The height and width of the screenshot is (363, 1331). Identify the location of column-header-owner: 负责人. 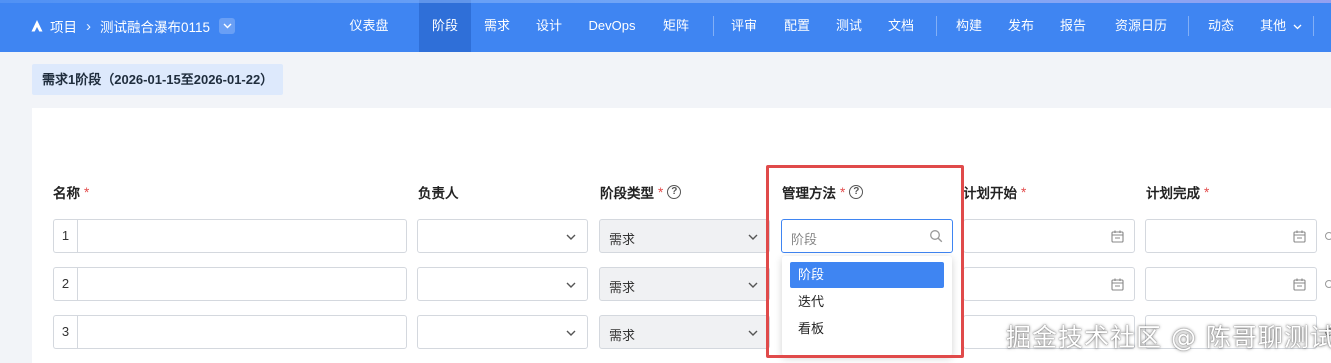
(438, 192).